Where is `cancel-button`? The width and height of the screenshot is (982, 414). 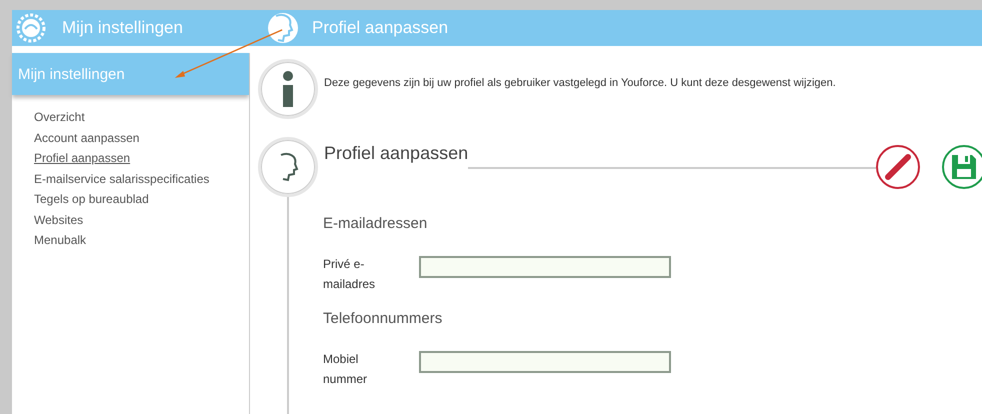 cancel-button is located at coordinates (898, 167).